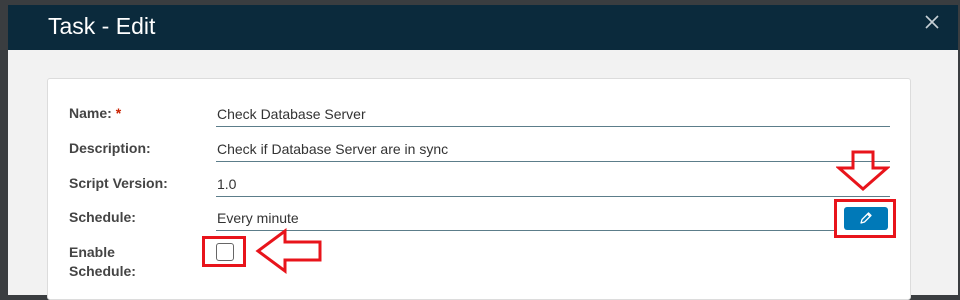 Image resolution: width=960 pixels, height=300 pixels. Describe the element at coordinates (110, 148) in the screenshot. I see `description-label: Description:` at that location.